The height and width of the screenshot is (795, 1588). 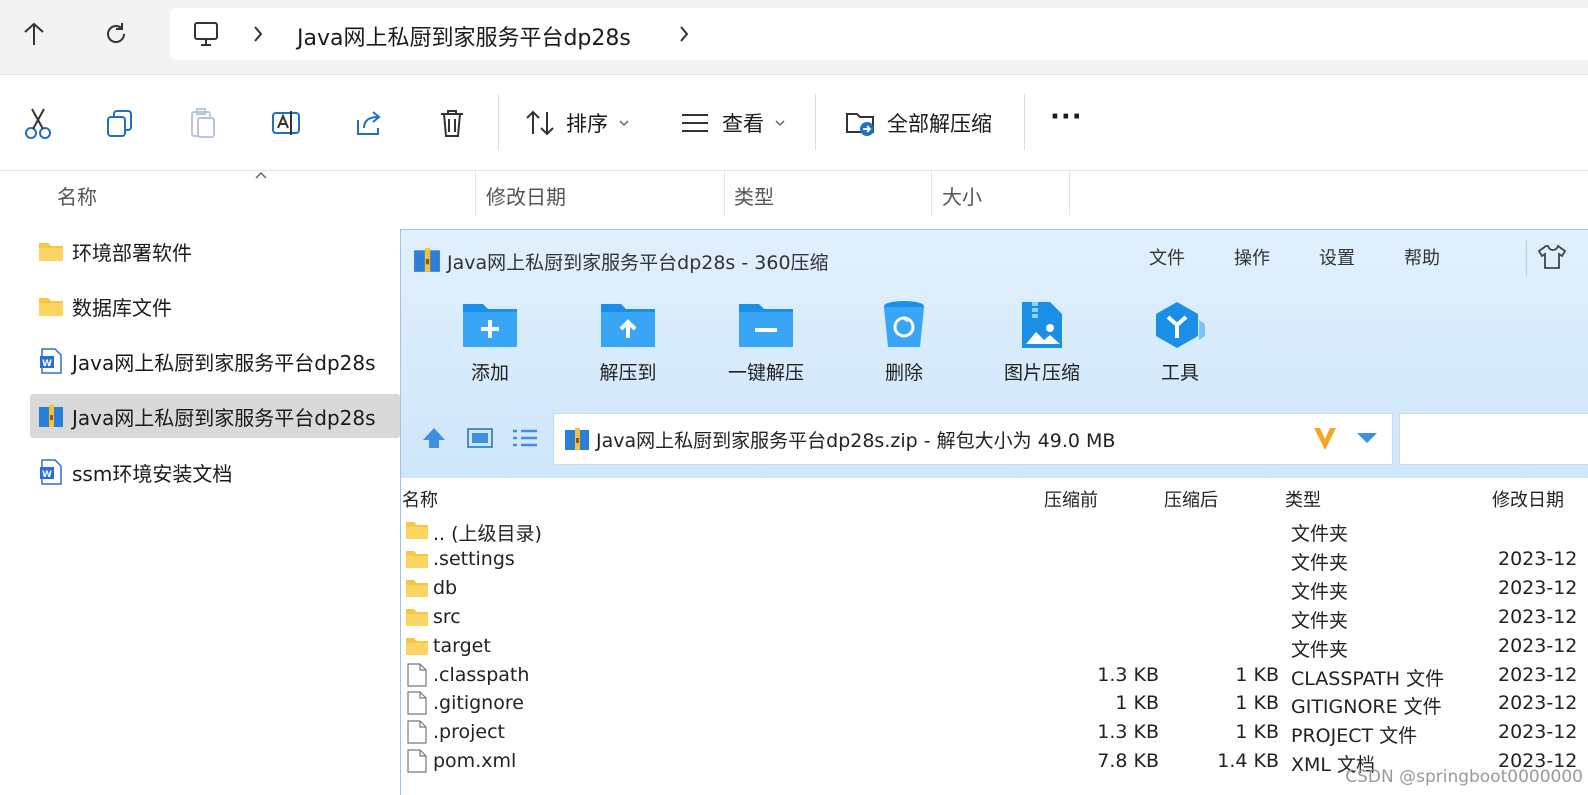 What do you see at coordinates (1066, 117) in the screenshot?
I see `more-options-button: ···` at bounding box center [1066, 117].